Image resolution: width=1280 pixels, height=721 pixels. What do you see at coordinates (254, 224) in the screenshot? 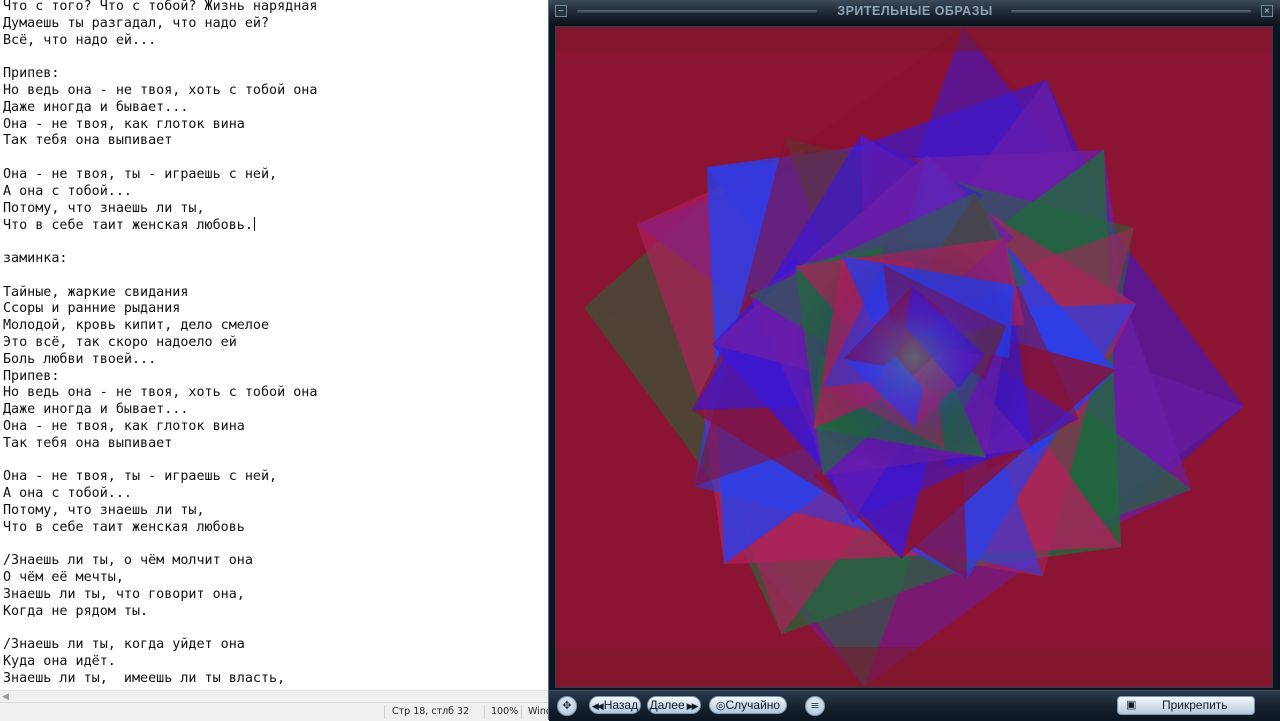
I see `text-caret` at bounding box center [254, 224].